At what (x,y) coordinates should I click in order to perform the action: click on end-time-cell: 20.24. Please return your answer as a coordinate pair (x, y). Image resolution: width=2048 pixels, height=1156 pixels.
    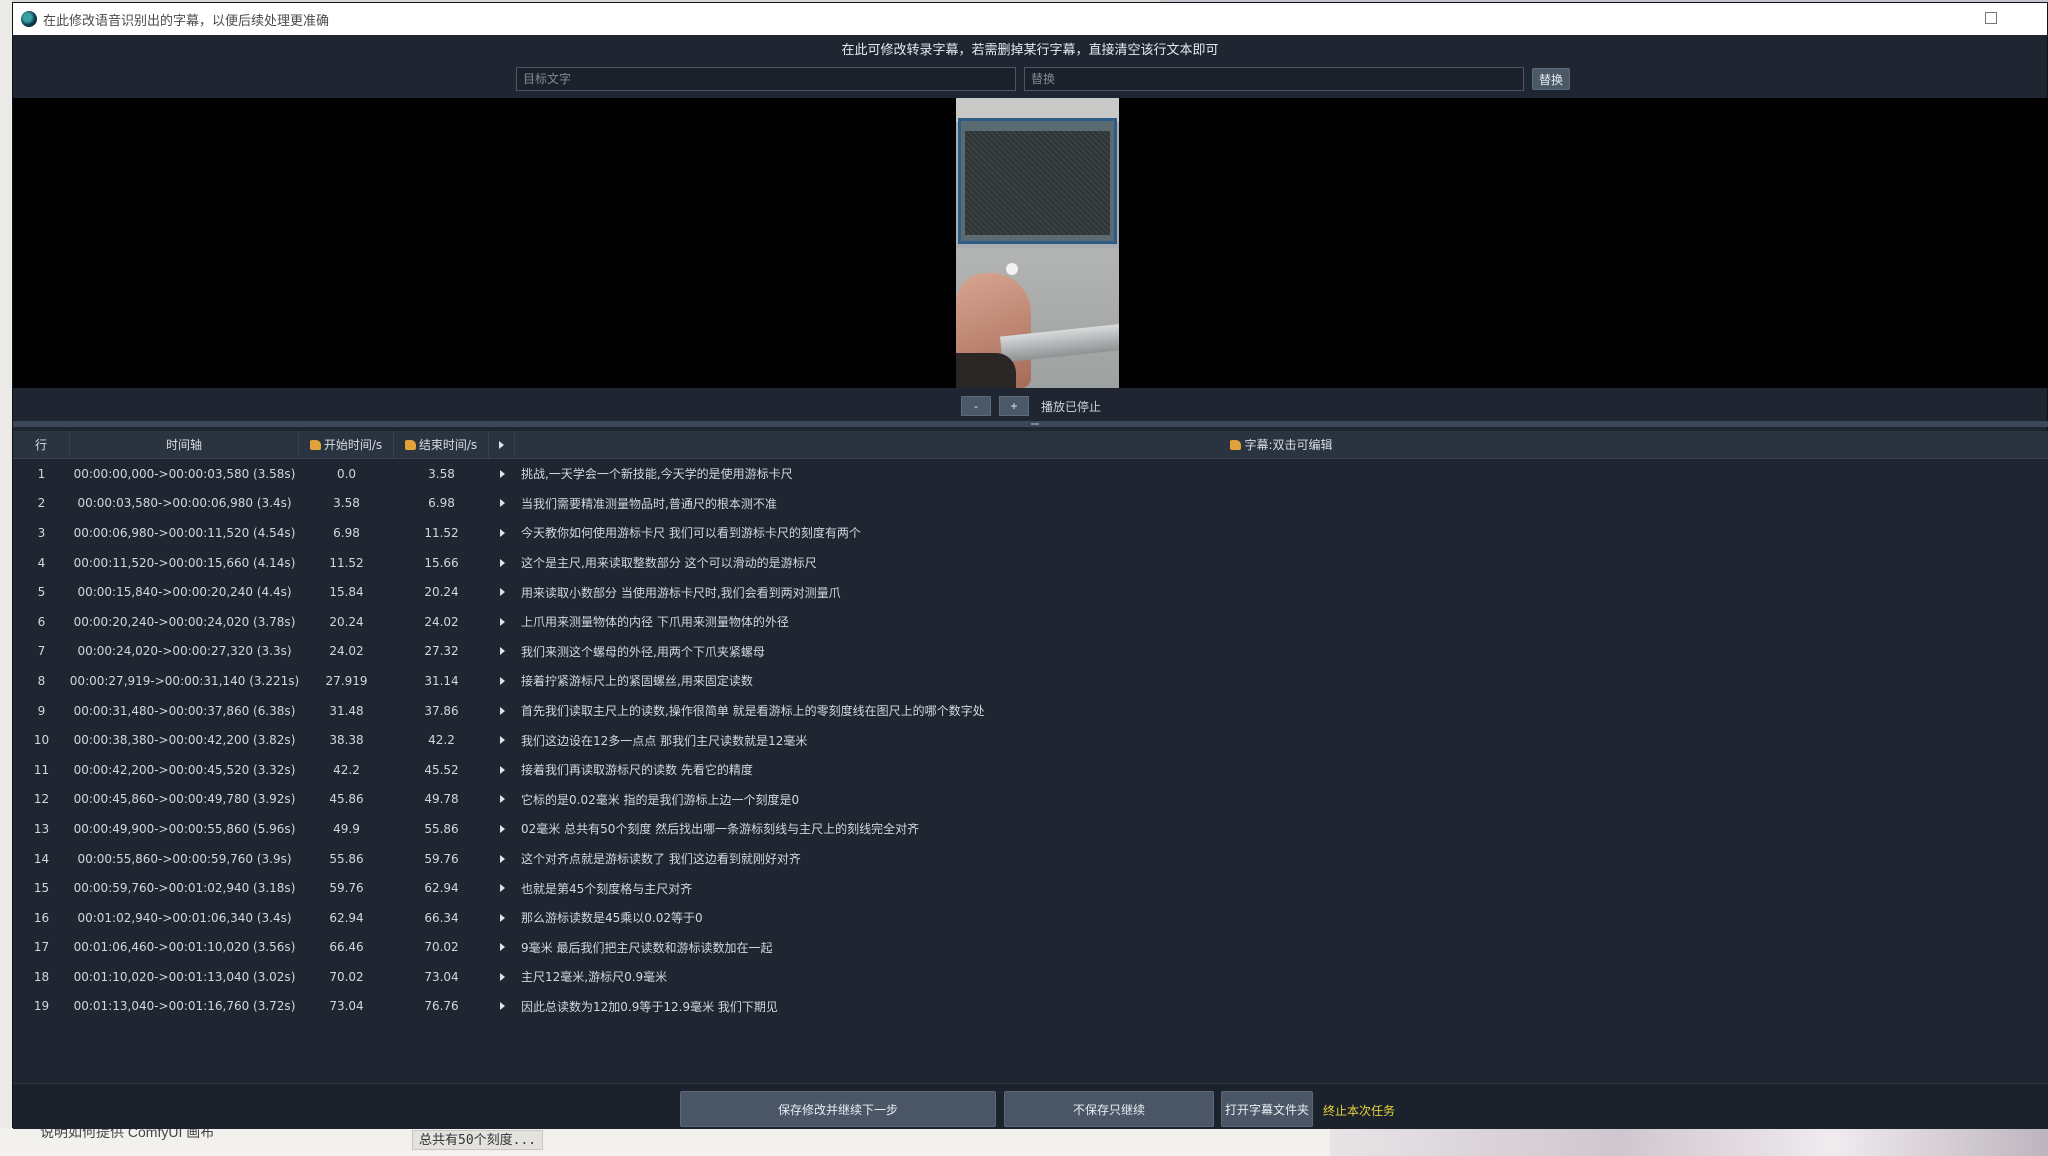
    Looking at the image, I should click on (441, 592).